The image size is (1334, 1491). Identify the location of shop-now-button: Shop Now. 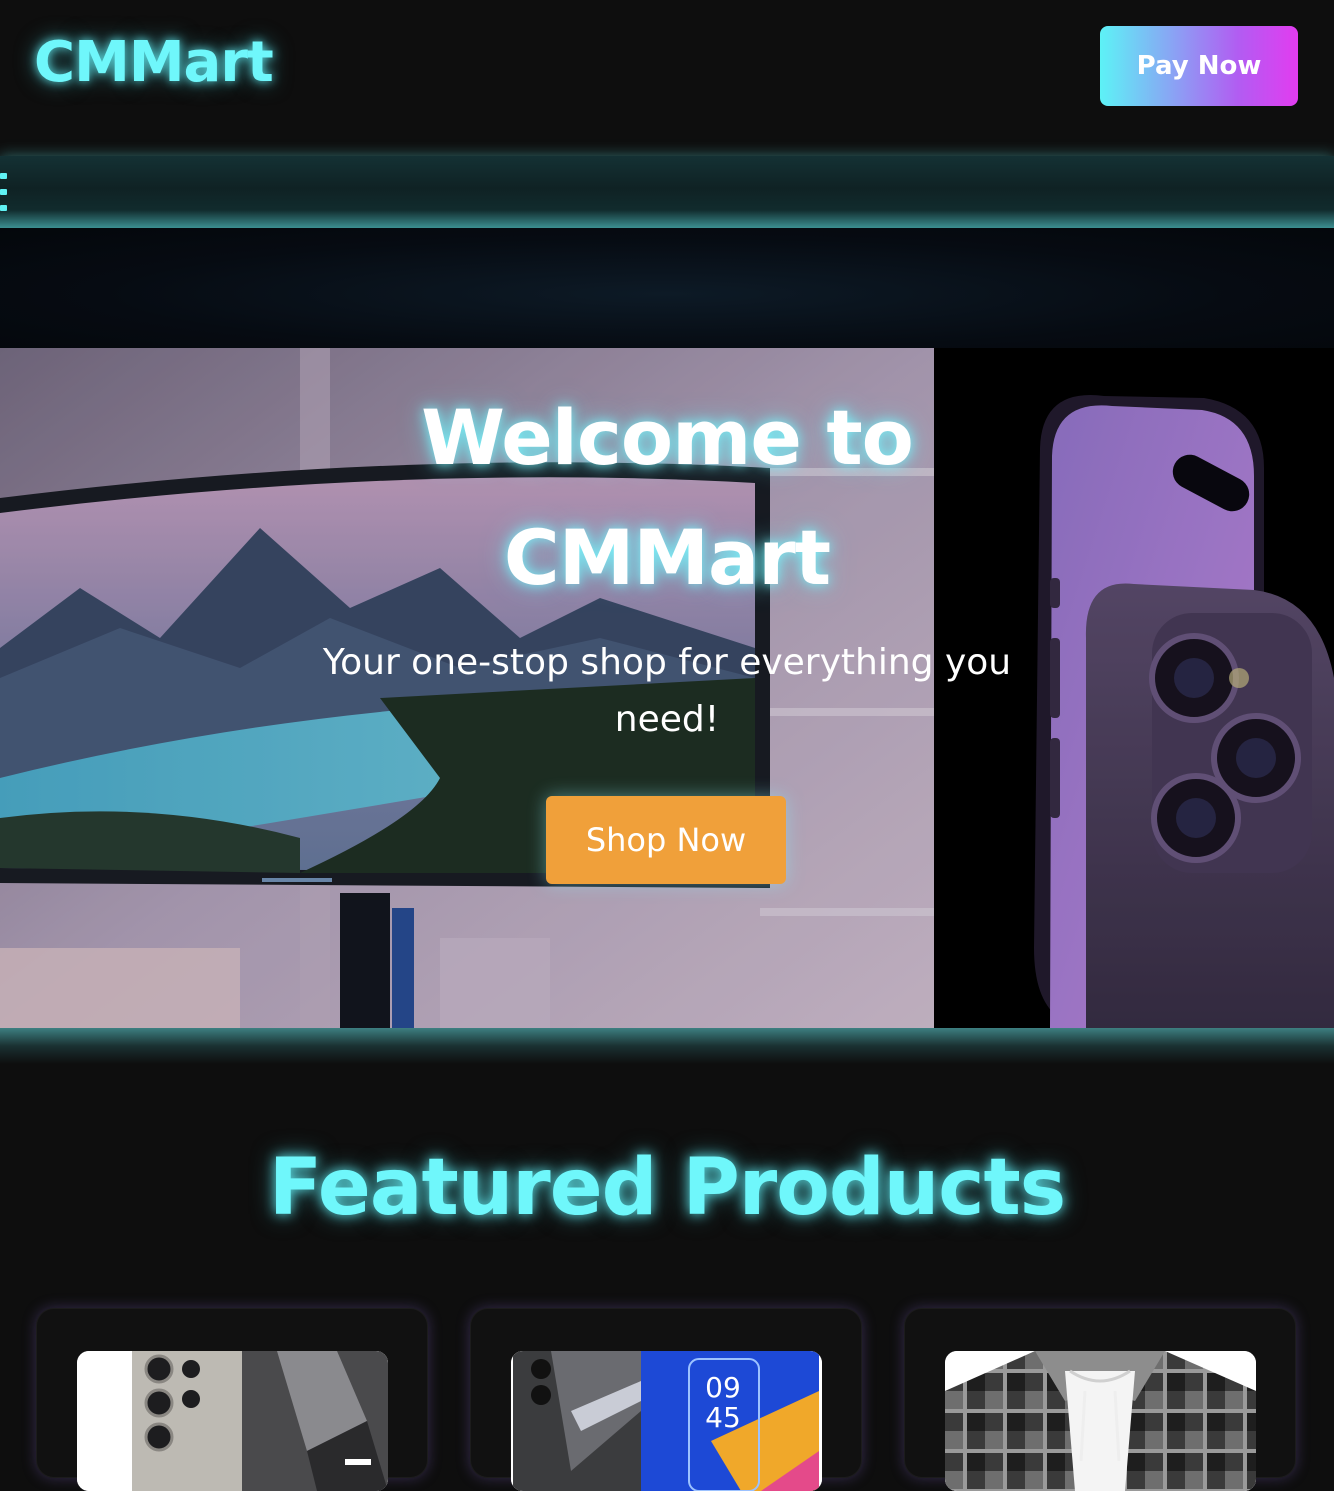
(666, 840).